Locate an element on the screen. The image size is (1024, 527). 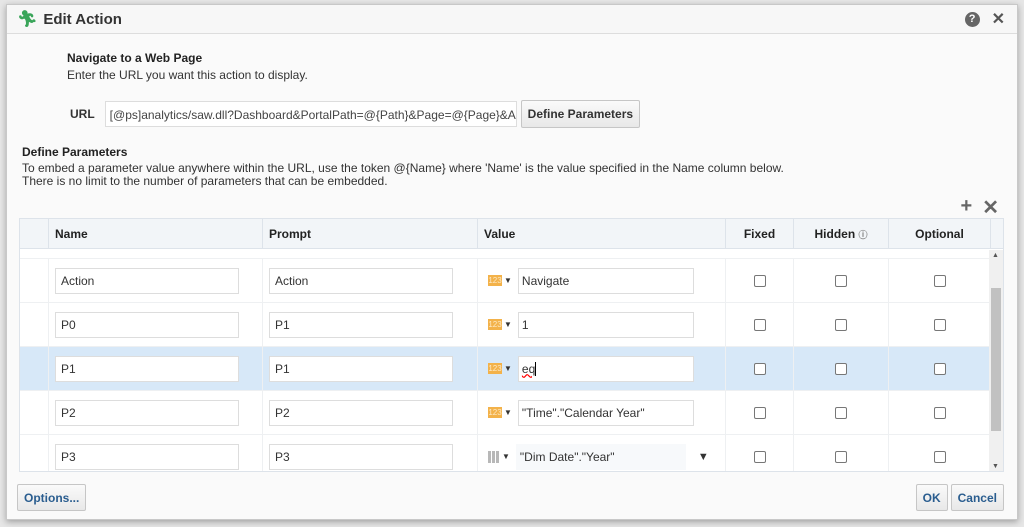
table-row: P0 P1 123 ▼ 1 is located at coordinates (511, 325).